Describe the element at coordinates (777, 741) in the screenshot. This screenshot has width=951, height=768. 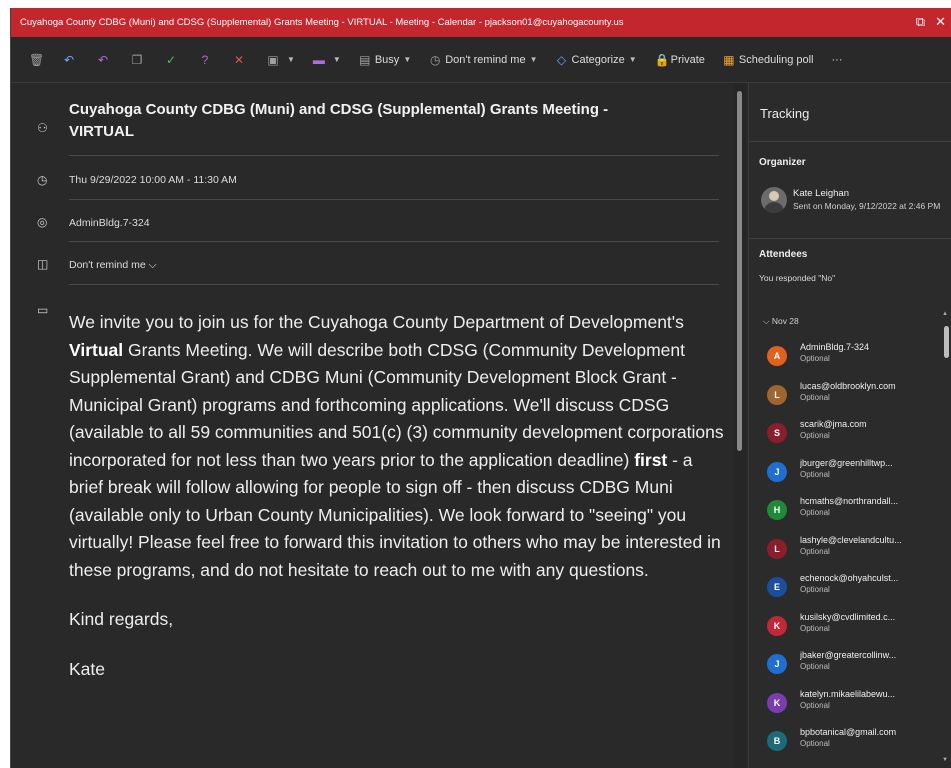
I see `avatar: B` at that location.